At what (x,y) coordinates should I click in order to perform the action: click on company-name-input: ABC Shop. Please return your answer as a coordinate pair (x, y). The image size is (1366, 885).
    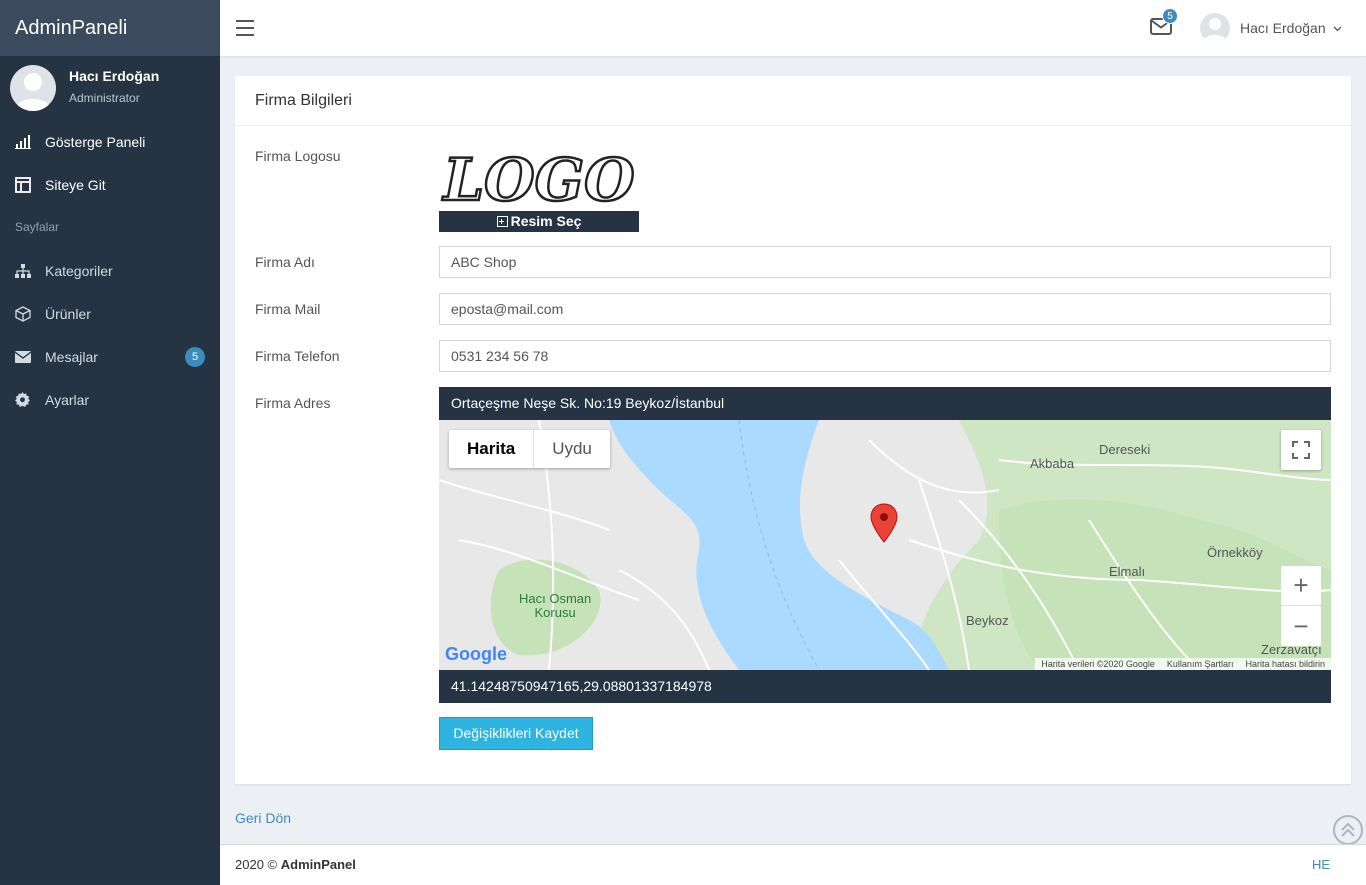
    Looking at the image, I should click on (885, 262).